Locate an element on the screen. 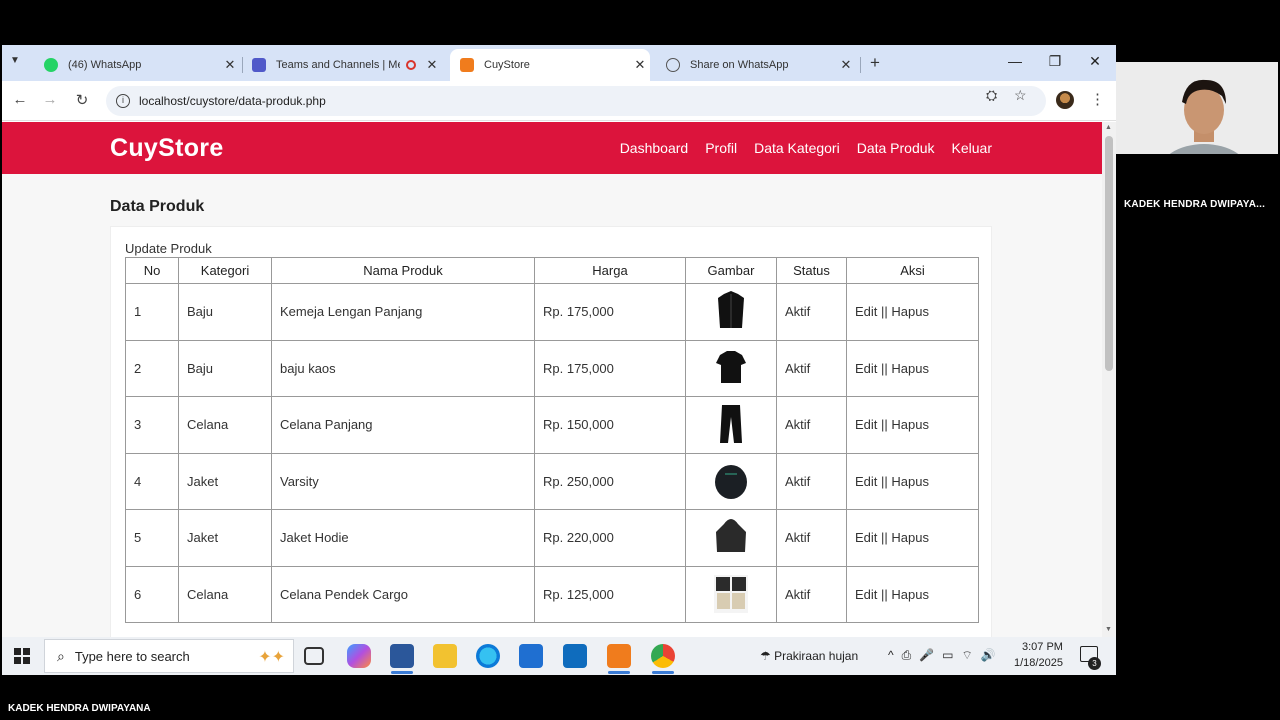 The height and width of the screenshot is (720, 1280). word-icon is located at coordinates (402, 656).